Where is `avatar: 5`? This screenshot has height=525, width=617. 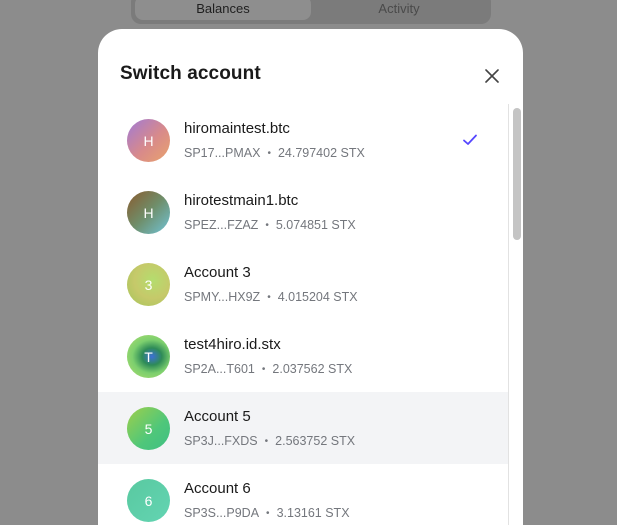 avatar: 5 is located at coordinates (148, 428).